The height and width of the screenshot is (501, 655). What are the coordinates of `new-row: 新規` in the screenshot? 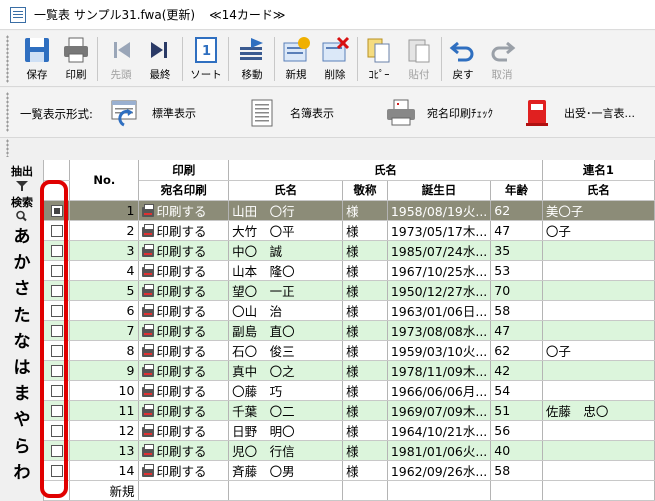 It's located at (349, 490).